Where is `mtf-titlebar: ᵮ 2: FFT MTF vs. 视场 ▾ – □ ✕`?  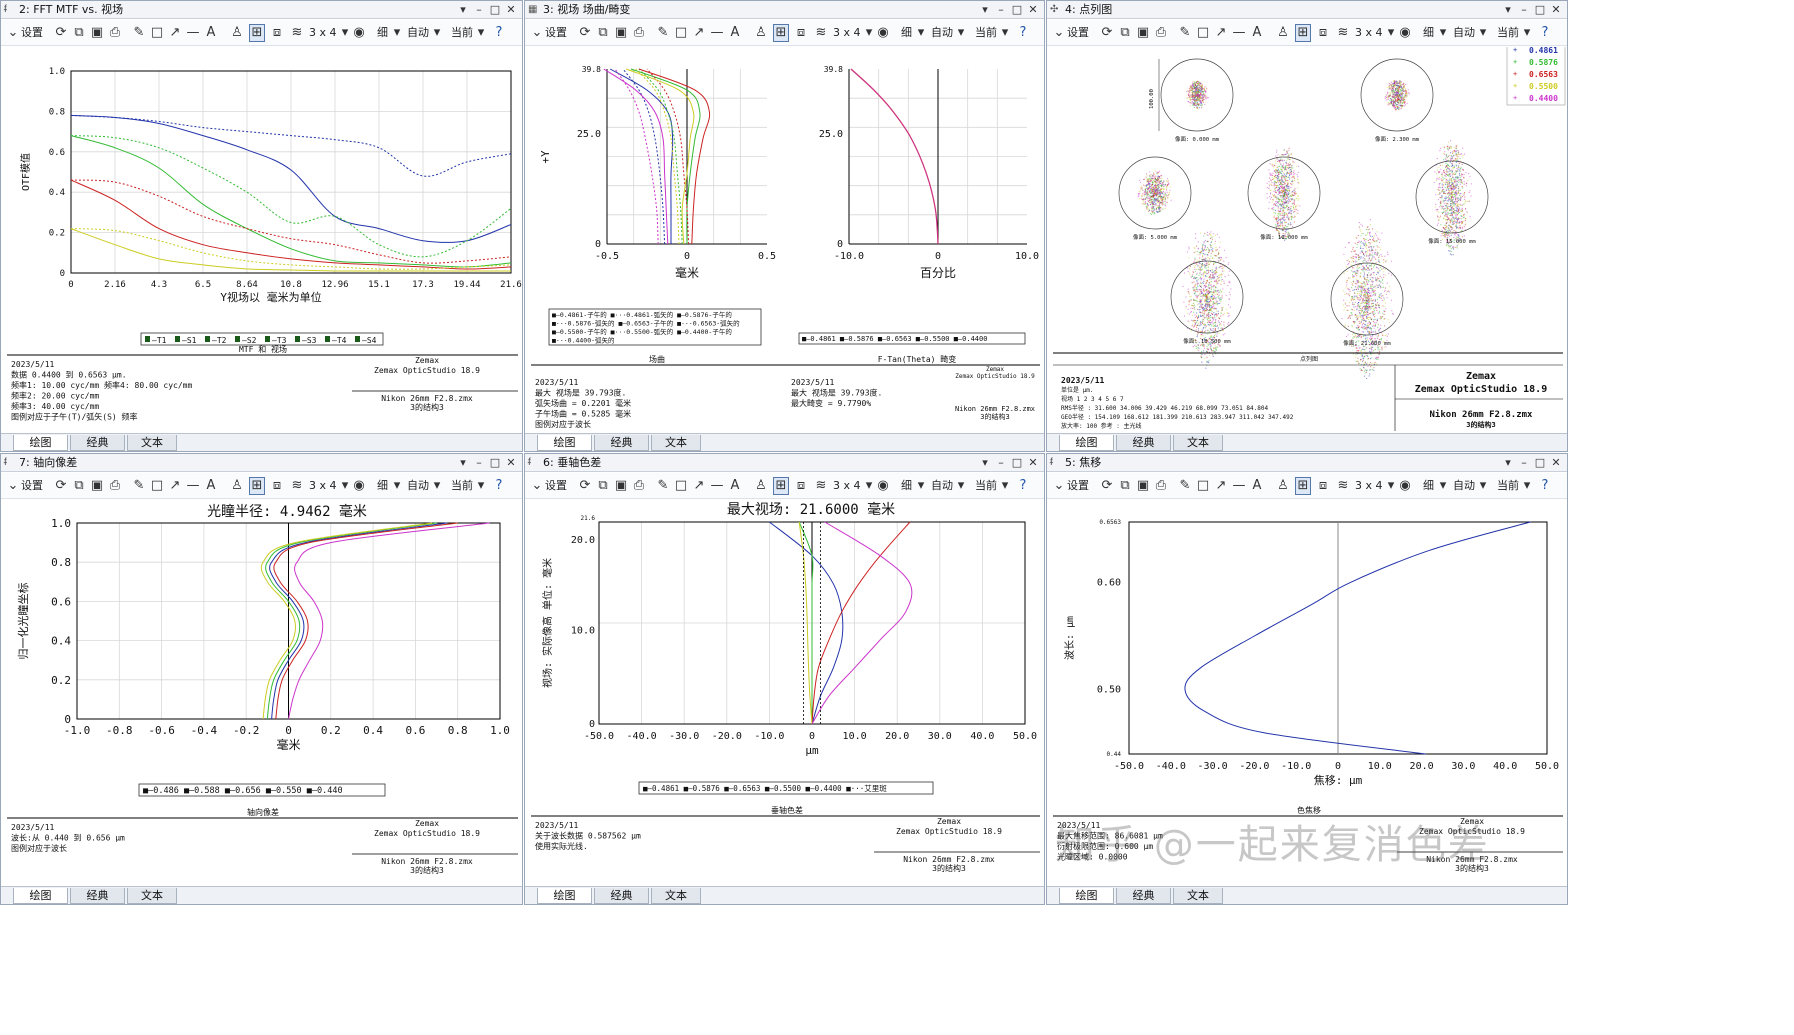
mtf-titlebar: ᵮ 2: FFT MTF vs. 视场 ▾ – □ ✕ is located at coordinates (261, 10).